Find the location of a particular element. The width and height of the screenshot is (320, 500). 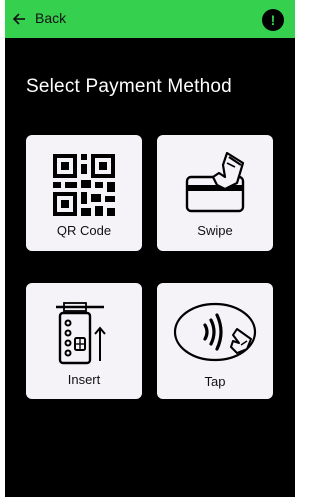

page-title: Select Payment Method is located at coordinates (129, 86).